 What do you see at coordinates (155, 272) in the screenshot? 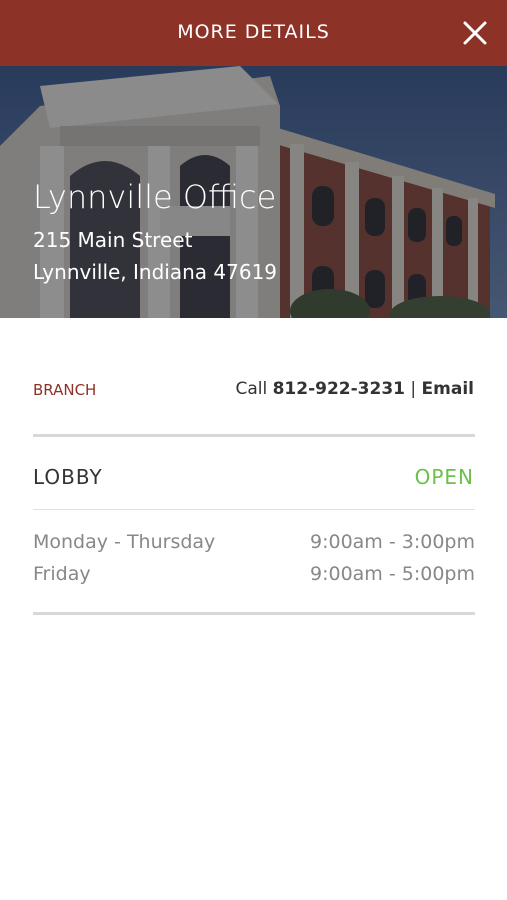
I see `address-line-2: Lynnville, Indiana 47619` at bounding box center [155, 272].